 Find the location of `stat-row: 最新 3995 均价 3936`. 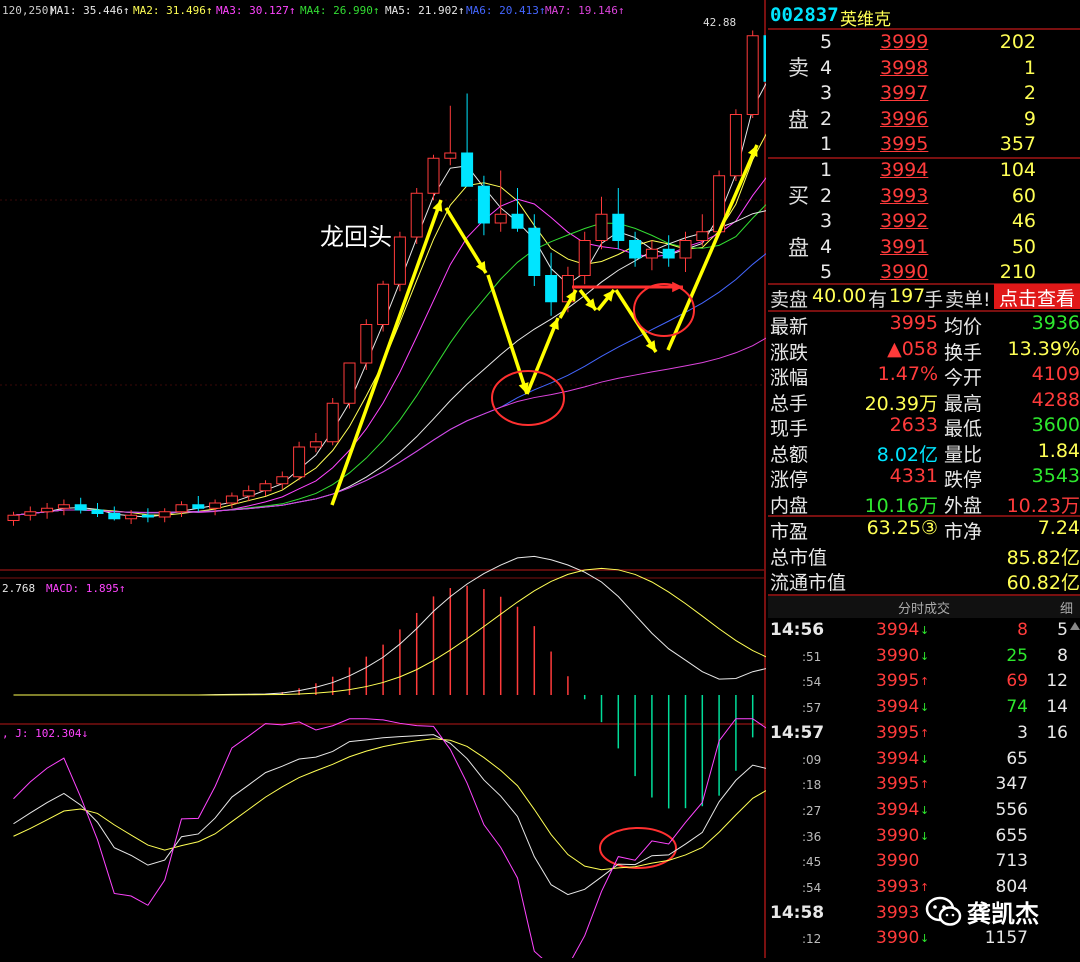

stat-row: 最新 3995 均价 3936 is located at coordinates (924, 325).